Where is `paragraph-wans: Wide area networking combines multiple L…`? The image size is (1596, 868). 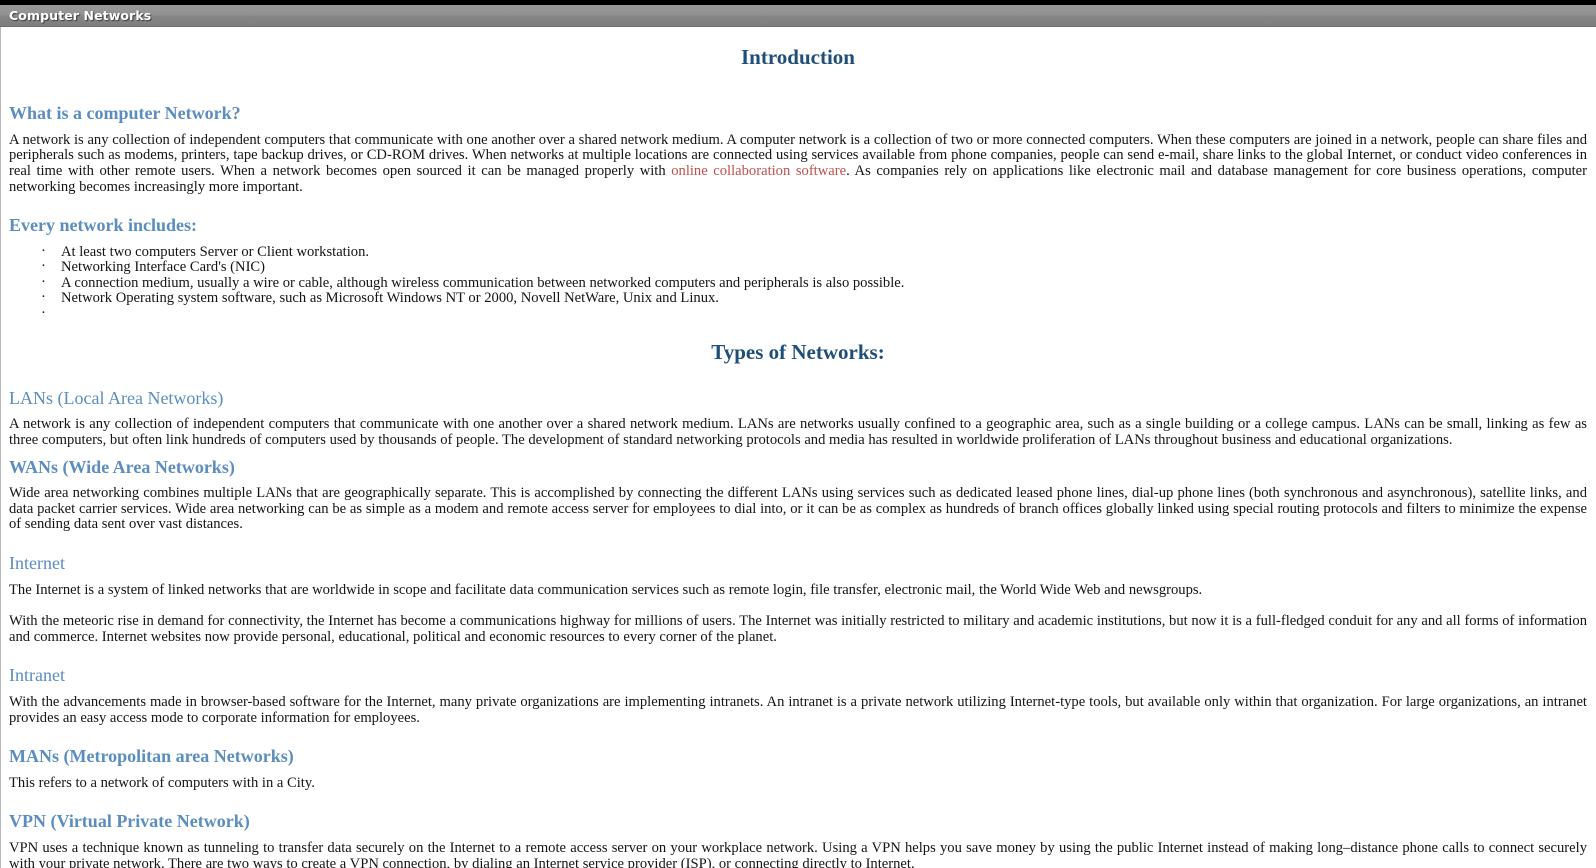 paragraph-wans: Wide area networking combines multiple L… is located at coordinates (798, 509).